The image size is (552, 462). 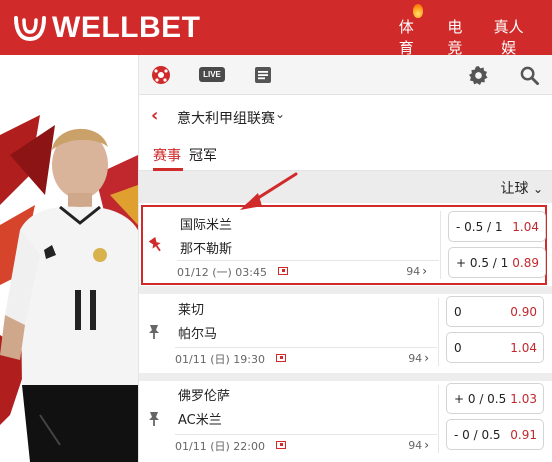 I want to click on live-button: LIVE, so click(x=212, y=74).